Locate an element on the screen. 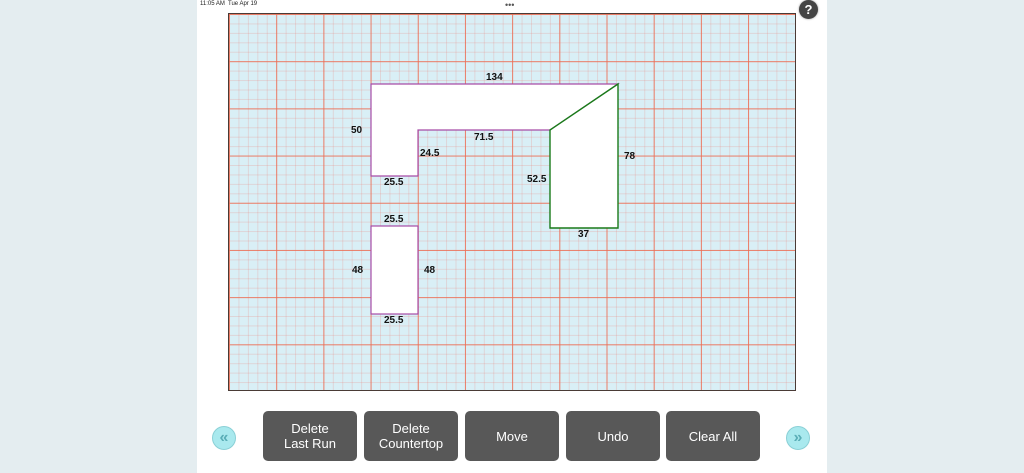 The image size is (1024, 473). dim-l-inner: 71.5 is located at coordinates (484, 137).